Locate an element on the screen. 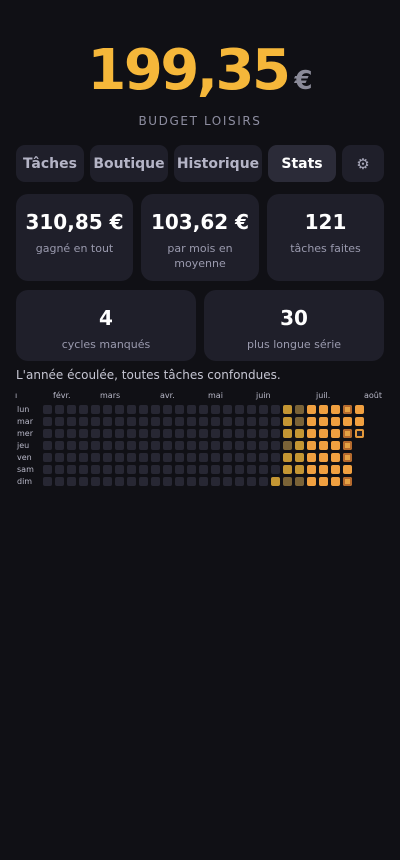 The height and width of the screenshot is (860, 400). month-label: avr. is located at coordinates (167, 395).